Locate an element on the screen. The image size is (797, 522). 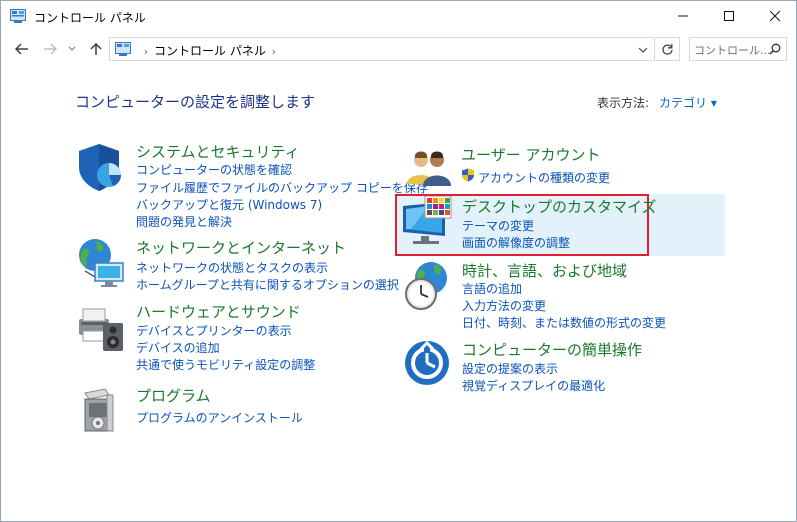
forward-button is located at coordinates (50, 49).